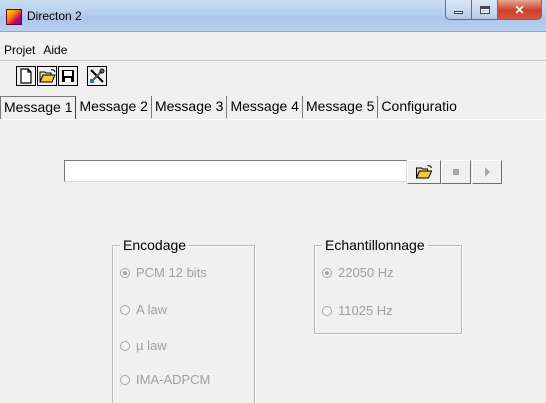 This screenshot has width=546, height=403. What do you see at coordinates (14, 17) in the screenshot?
I see `app-icon` at bounding box center [14, 17].